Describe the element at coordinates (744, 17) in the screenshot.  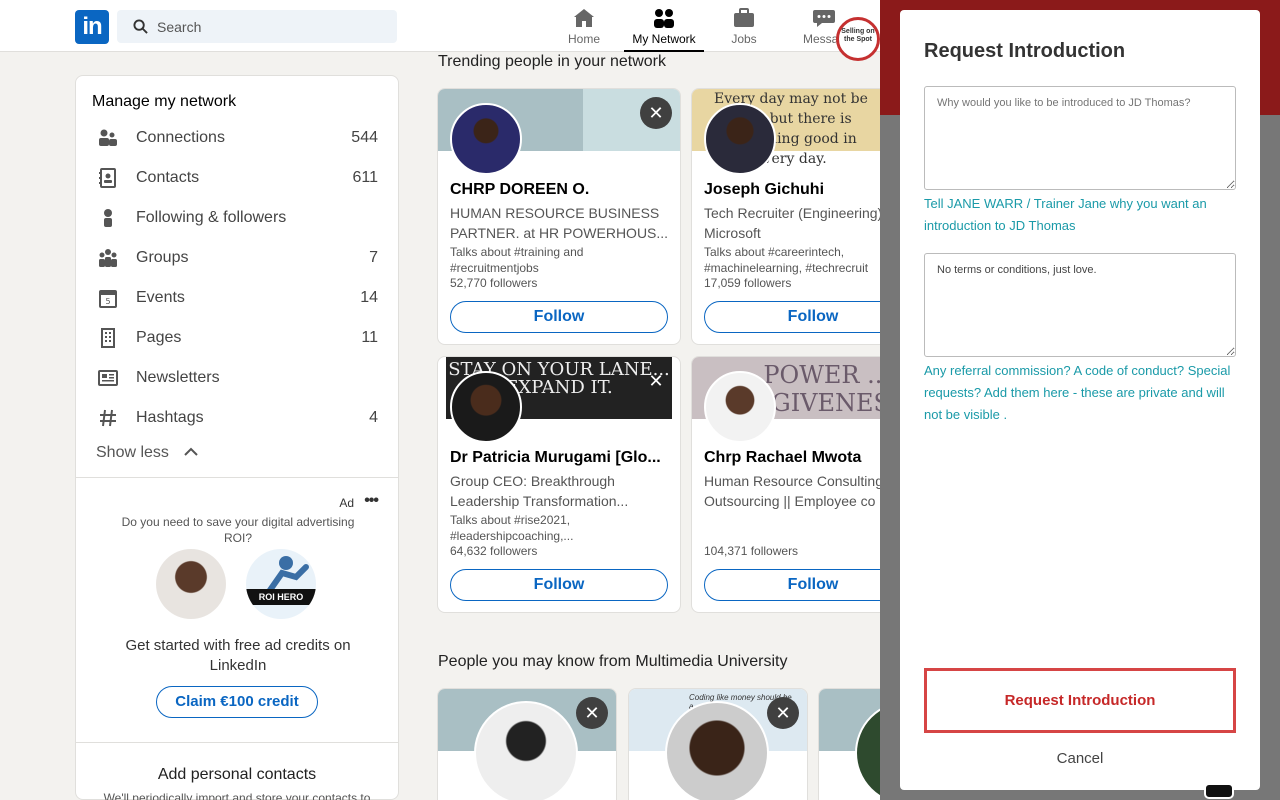
I see `jobs-icon` at that location.